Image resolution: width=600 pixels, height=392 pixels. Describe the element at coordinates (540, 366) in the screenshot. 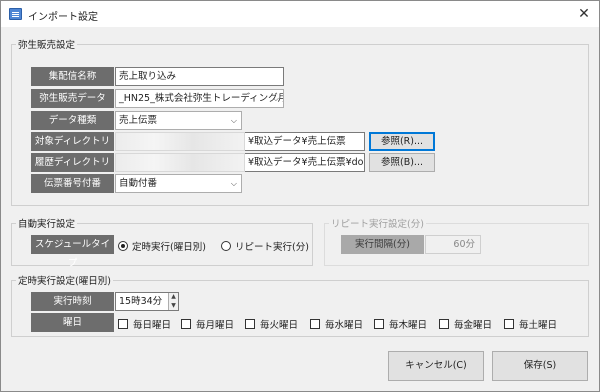

I see `save-button: 保存(S)` at that location.